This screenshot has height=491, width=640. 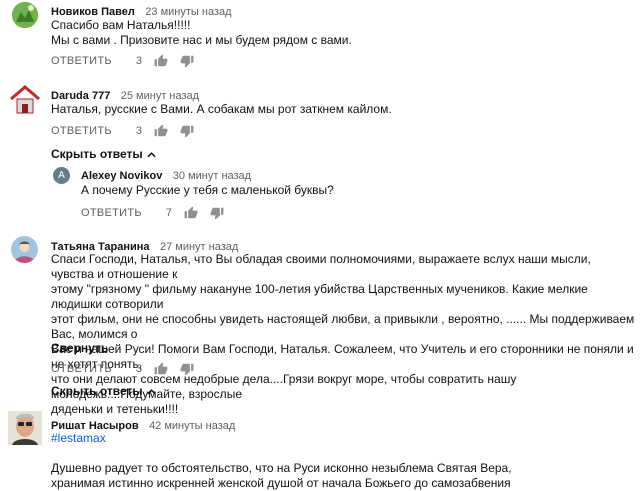 What do you see at coordinates (79, 348) in the screenshot?
I see `collapse-link: Свернуть` at bounding box center [79, 348].